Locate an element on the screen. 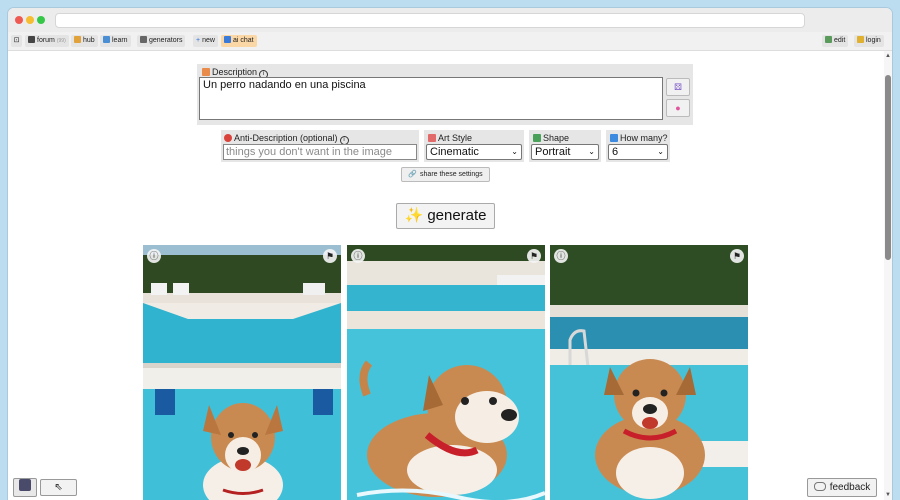  minimize-window-button is located at coordinates (30, 20).